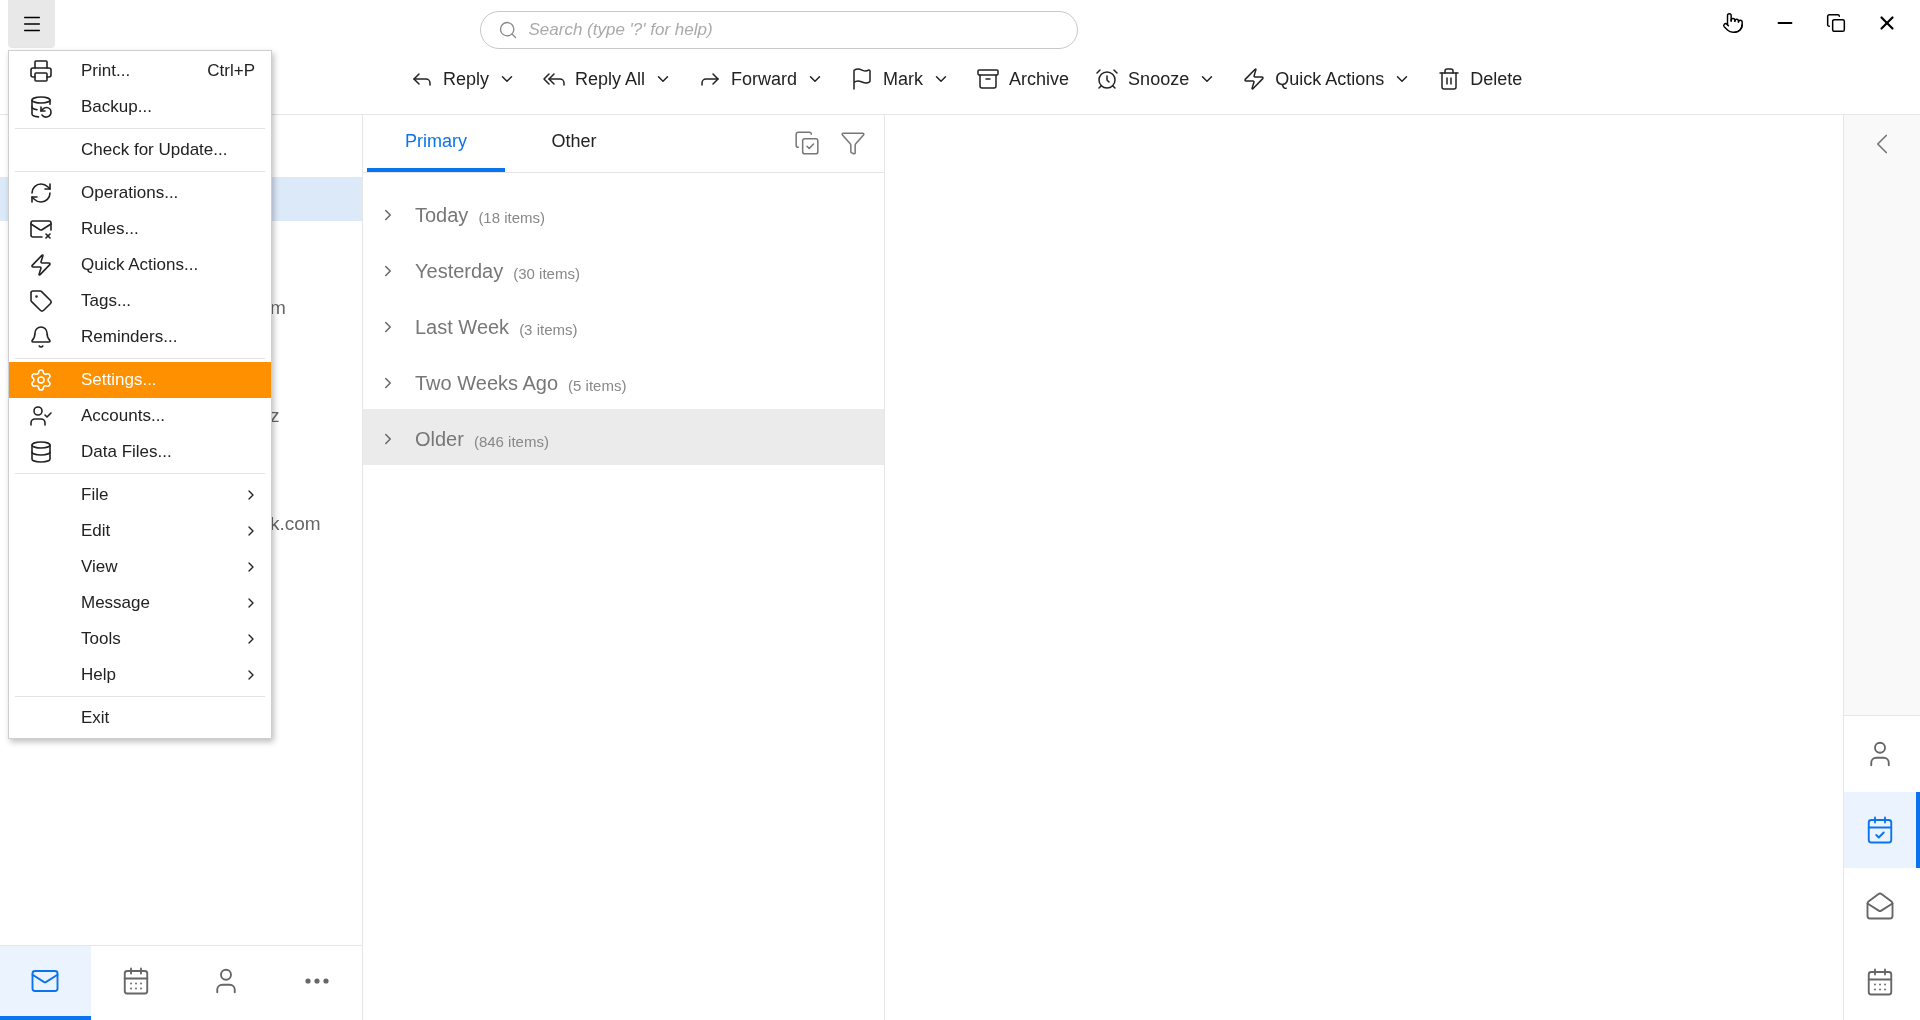 Image resolution: width=1920 pixels, height=1020 pixels. I want to click on archive-icon, so click(988, 79).